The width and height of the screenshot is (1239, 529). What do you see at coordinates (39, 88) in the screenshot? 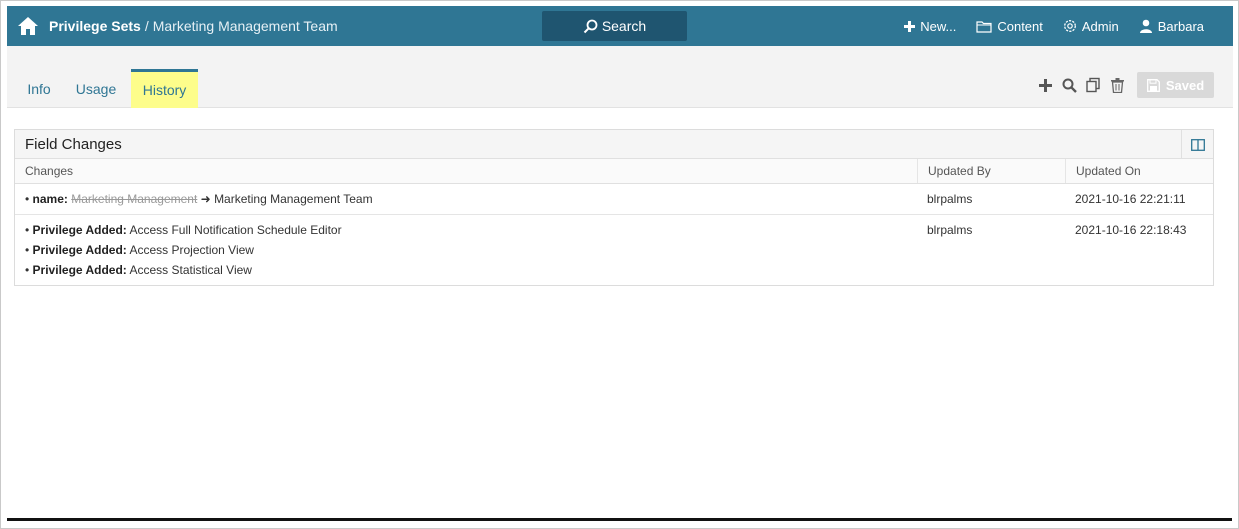
I see `tab-info: Info` at bounding box center [39, 88].